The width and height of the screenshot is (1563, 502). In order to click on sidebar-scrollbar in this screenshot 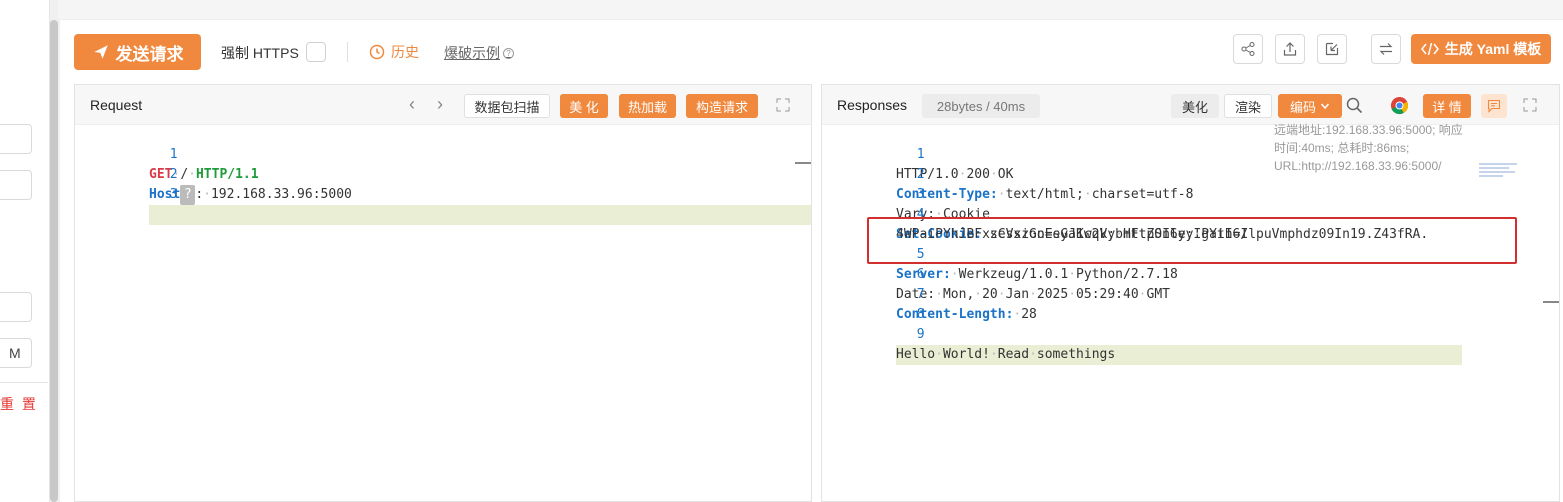, I will do `click(54, 261)`.